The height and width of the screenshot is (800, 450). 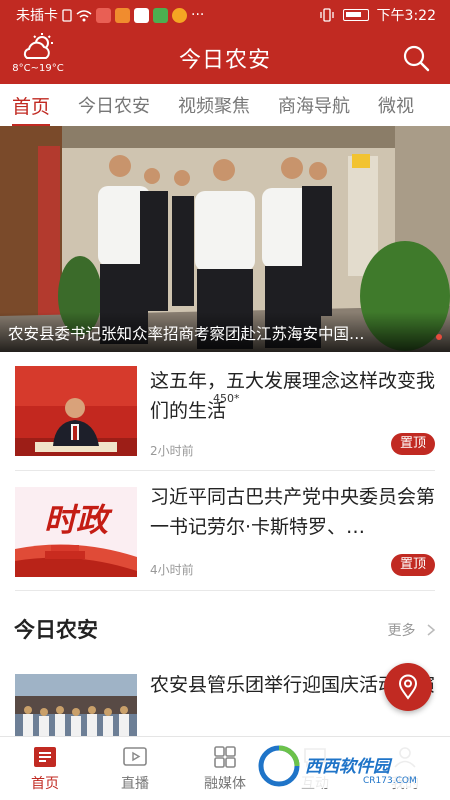 What do you see at coordinates (308, 105) in the screenshot?
I see `tab-business-guide: 商海导航` at bounding box center [308, 105].